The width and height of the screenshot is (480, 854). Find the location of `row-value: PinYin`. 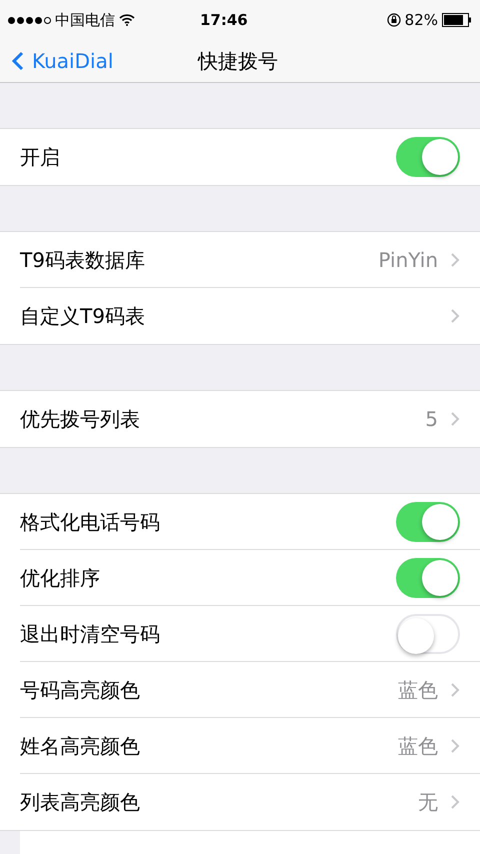

row-value: PinYin is located at coordinates (408, 260).